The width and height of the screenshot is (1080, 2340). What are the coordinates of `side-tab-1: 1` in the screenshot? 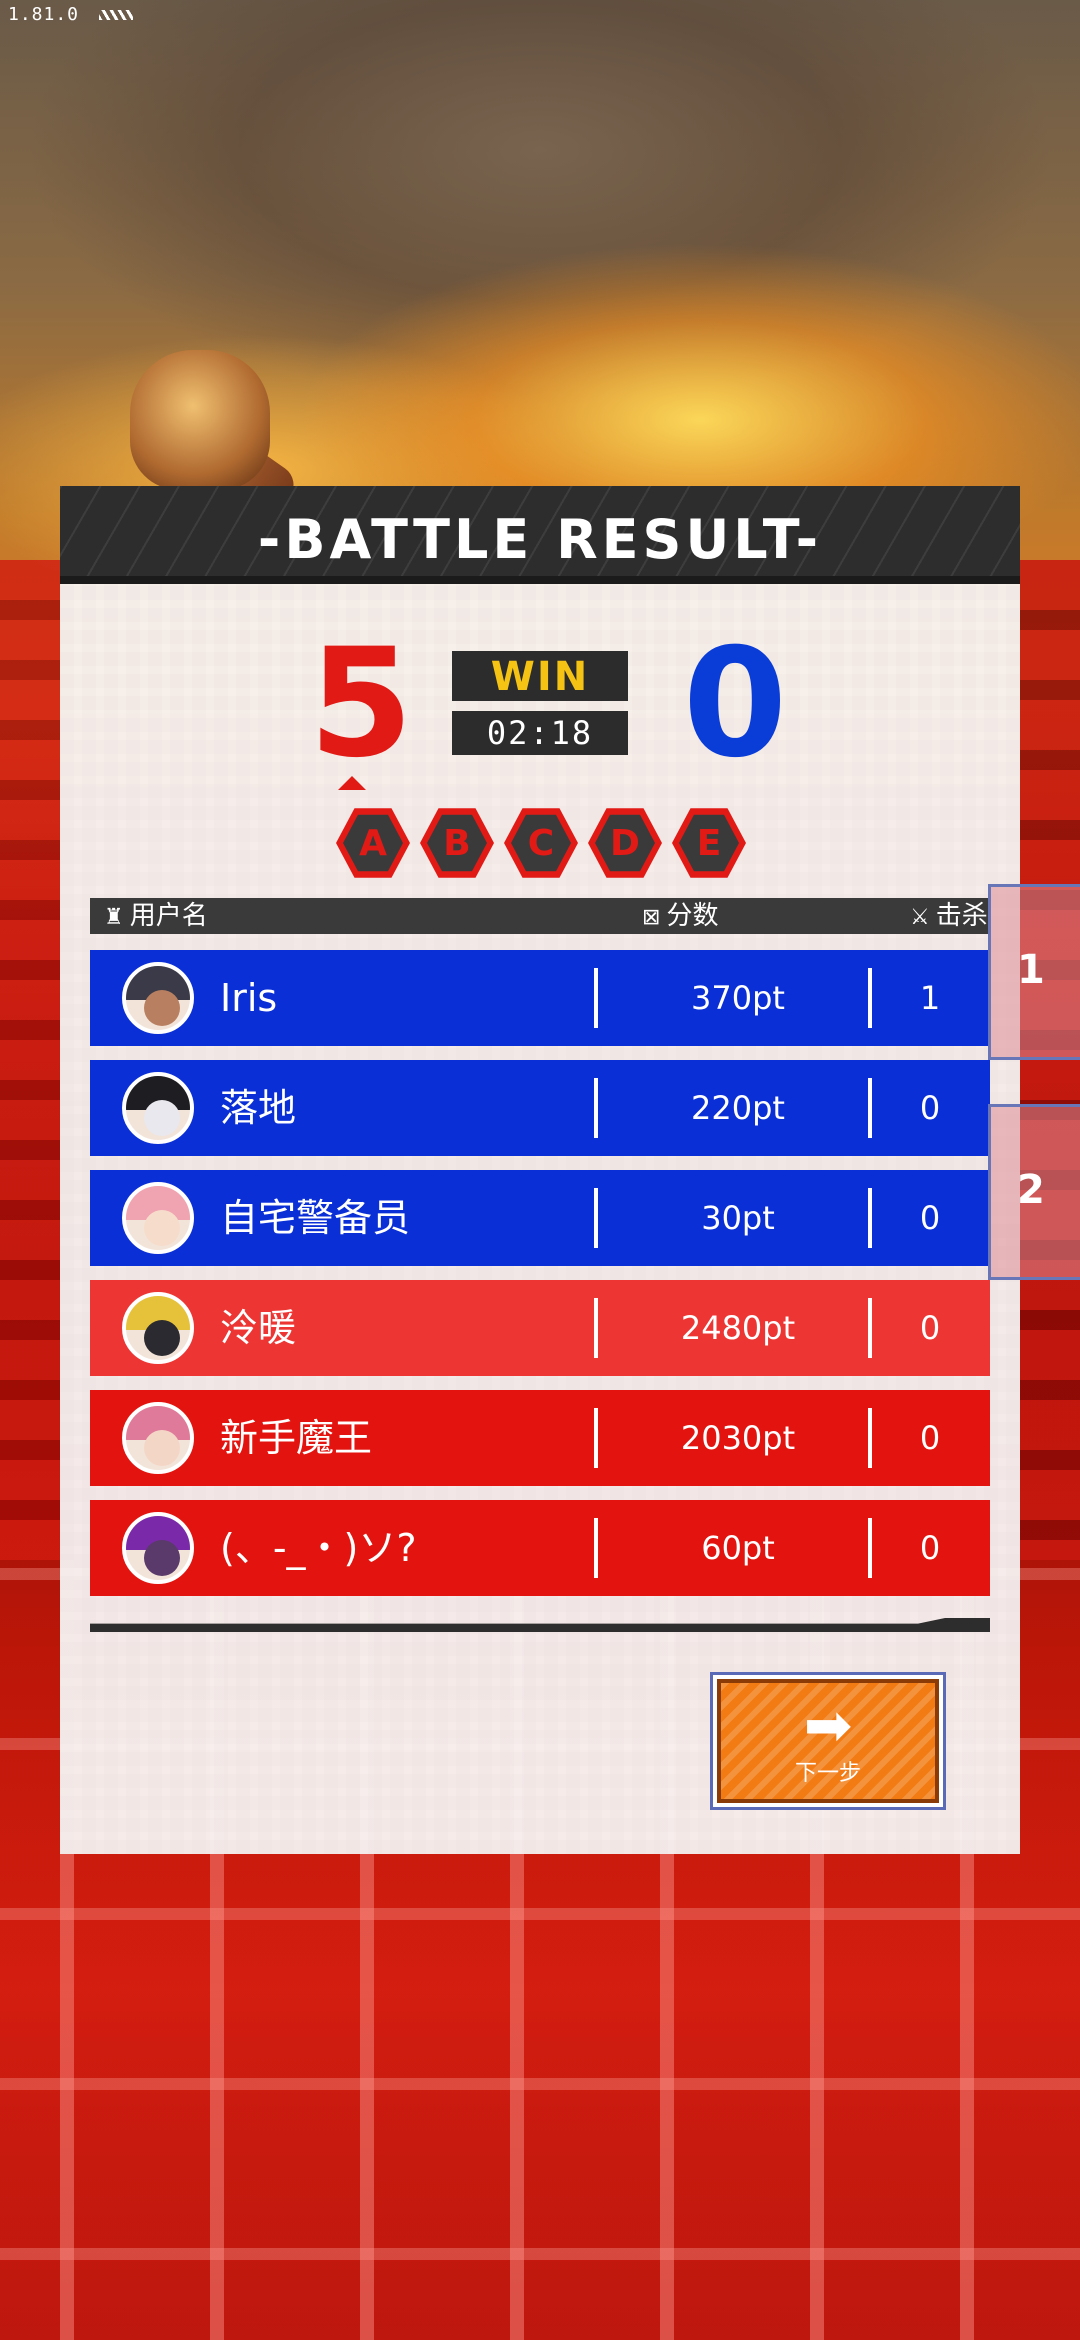 It's located at (1034, 972).